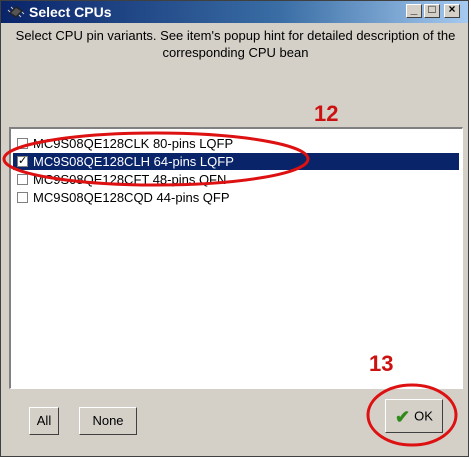 The width and height of the screenshot is (471, 459). Describe the element at coordinates (326, 113) in the screenshot. I see `annotation-step-12: 12` at that location.